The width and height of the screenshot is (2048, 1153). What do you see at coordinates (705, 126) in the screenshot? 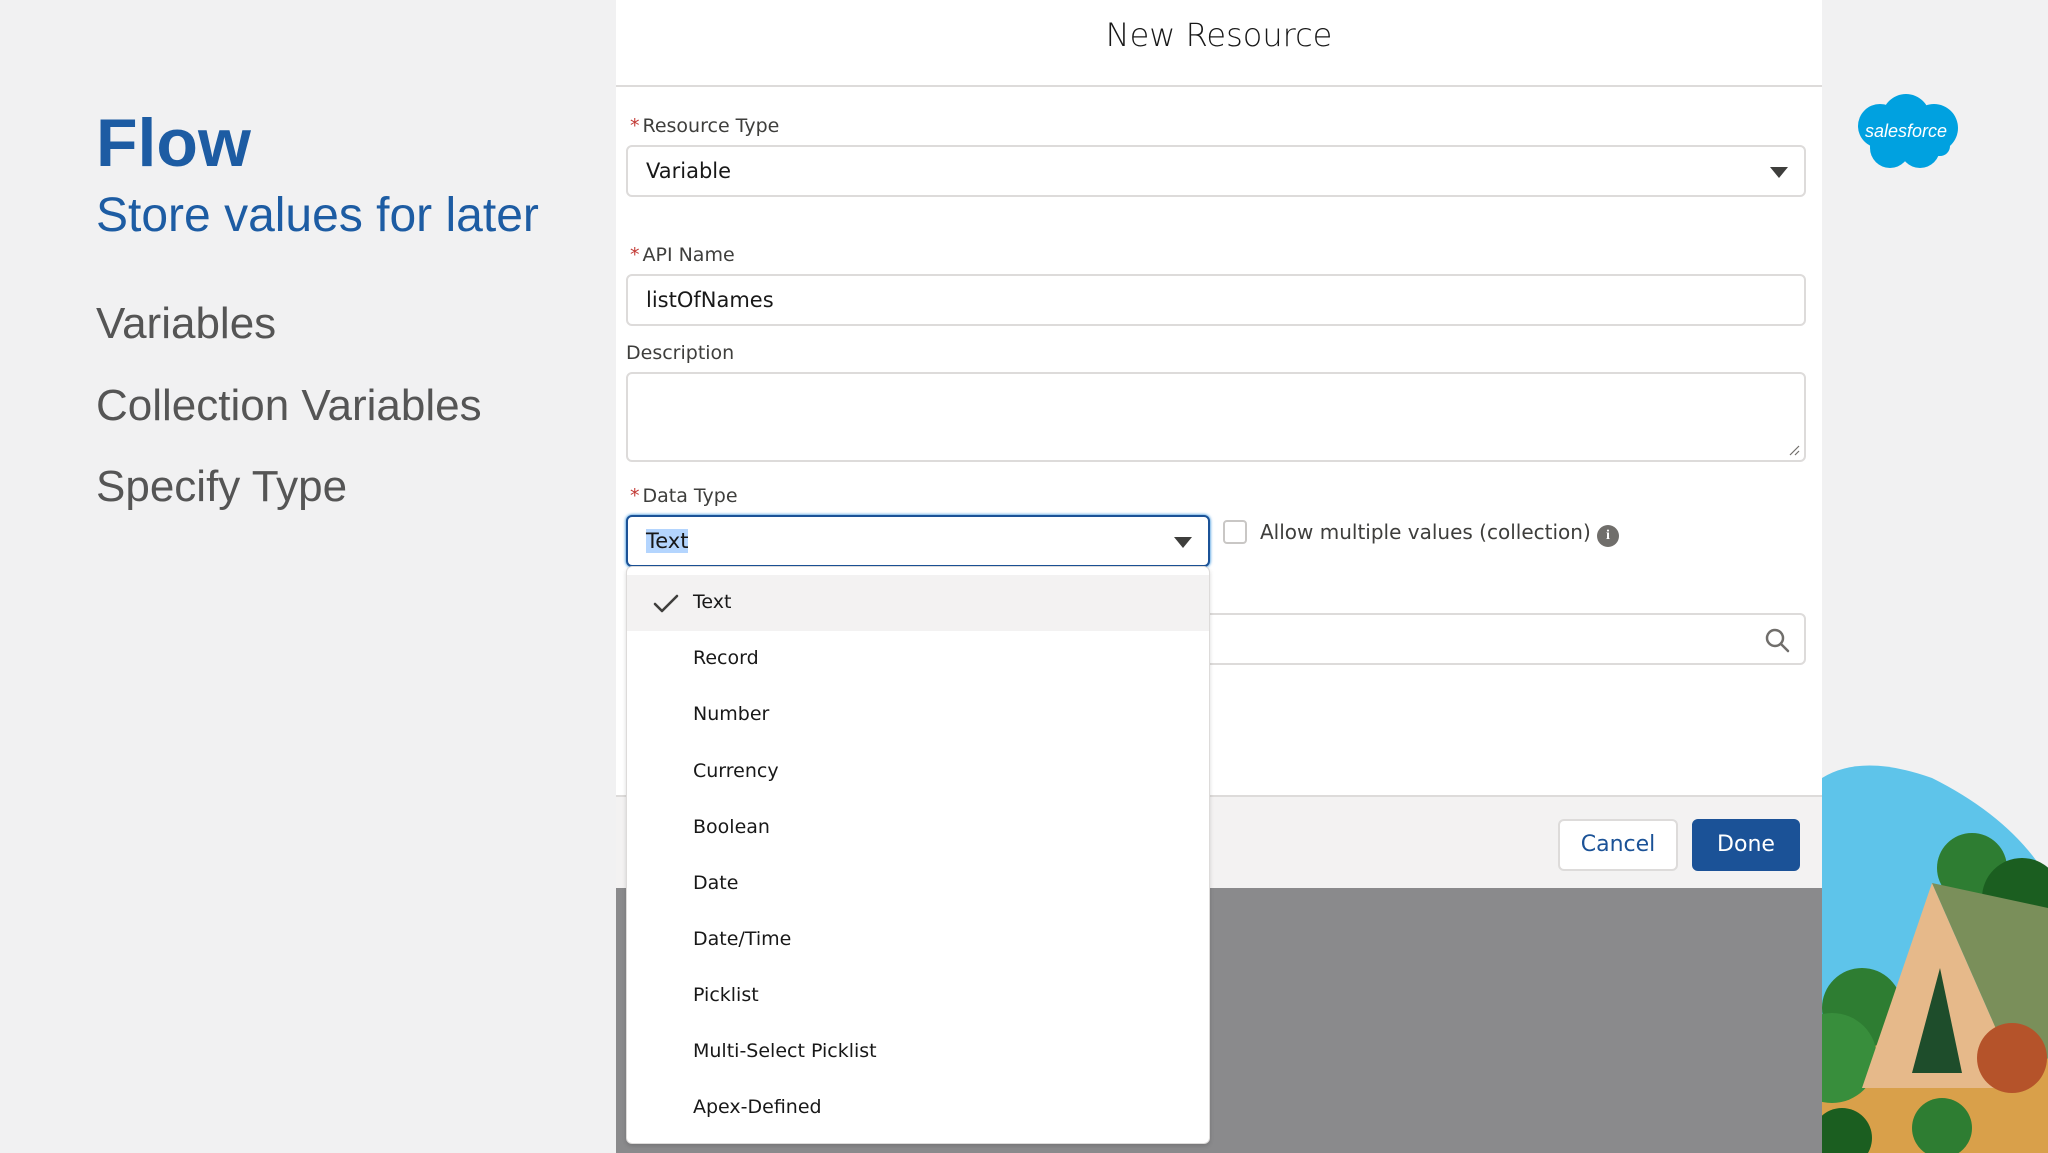
I see `resource-type-label: * Resource Type` at bounding box center [705, 126].